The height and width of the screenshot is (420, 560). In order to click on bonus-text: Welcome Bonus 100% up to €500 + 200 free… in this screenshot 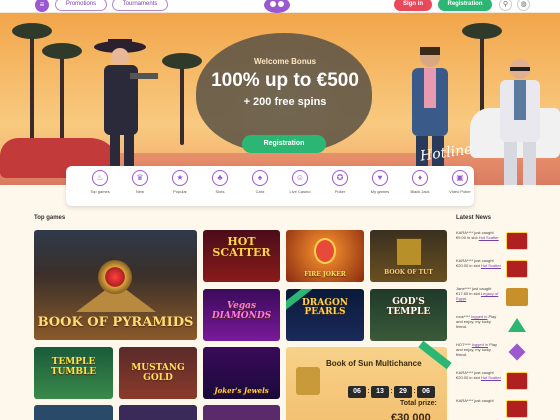, I will do `click(285, 82)`.